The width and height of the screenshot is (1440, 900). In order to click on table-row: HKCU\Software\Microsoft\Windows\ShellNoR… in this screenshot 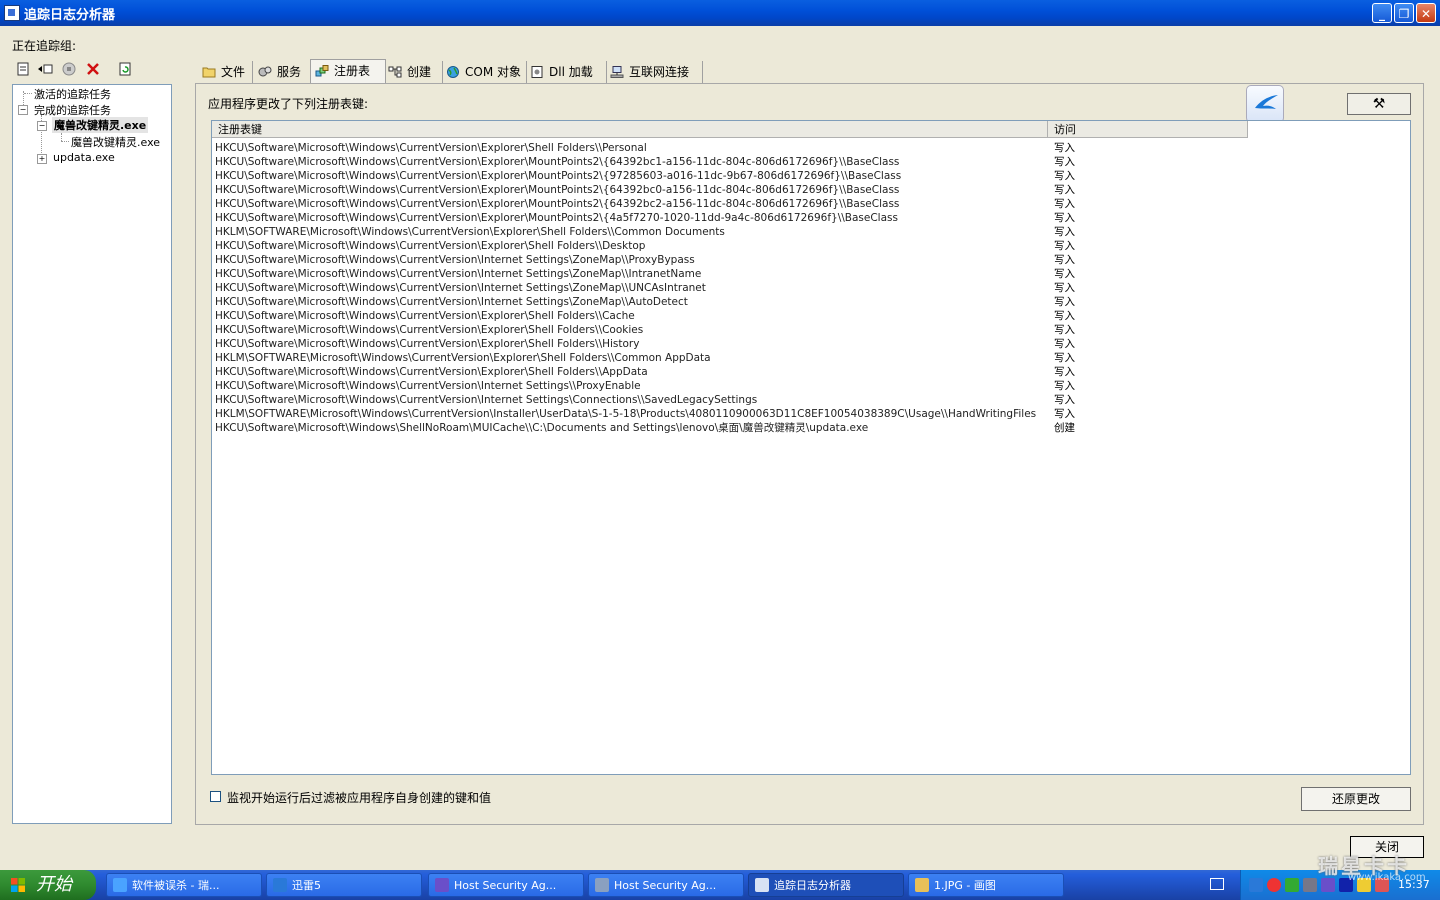, I will do `click(811, 428)`.